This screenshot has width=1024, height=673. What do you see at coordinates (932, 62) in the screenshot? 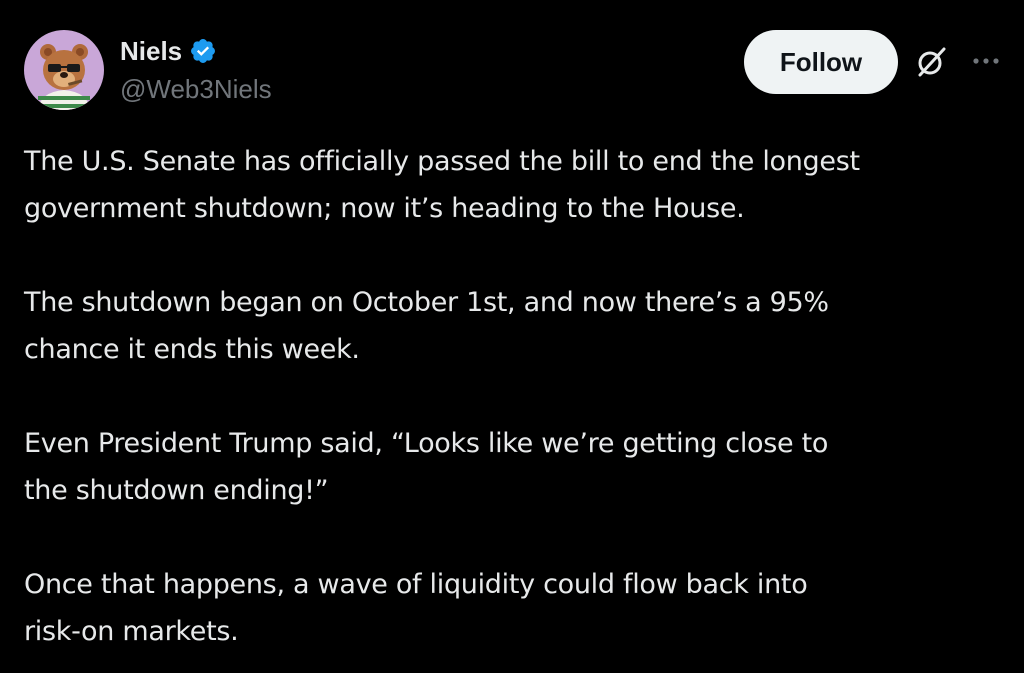
I see `grok-slash-icon` at bounding box center [932, 62].